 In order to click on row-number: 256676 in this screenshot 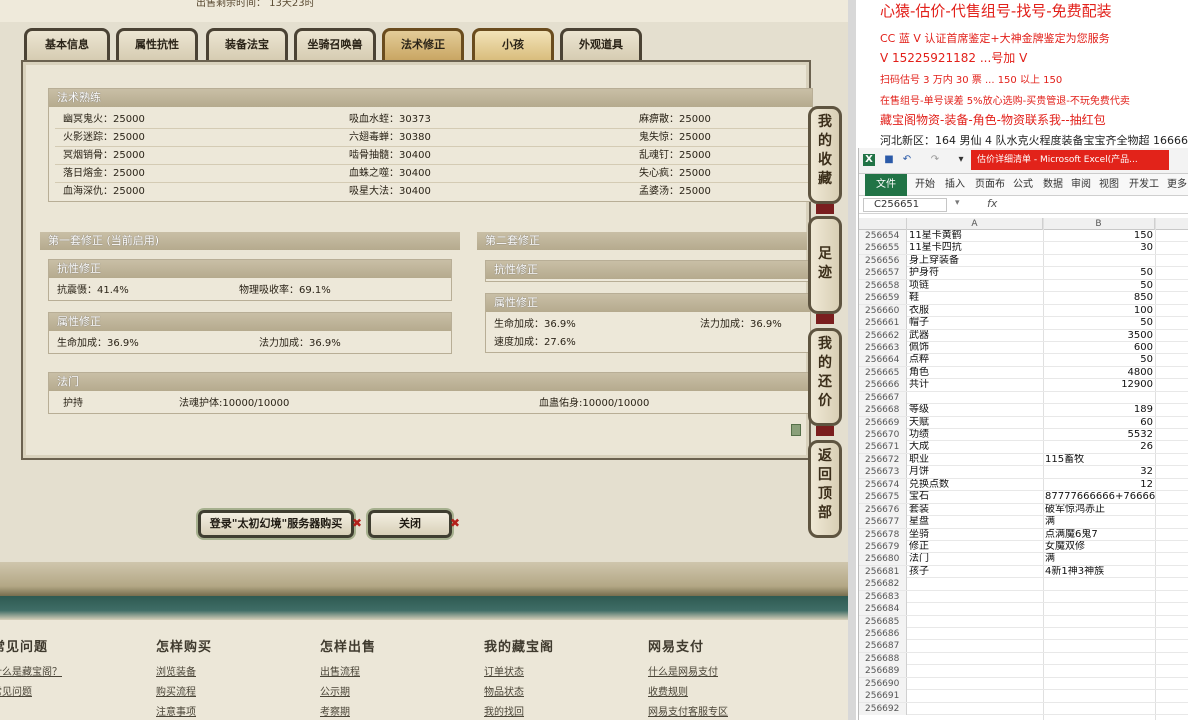, I will do `click(883, 509)`.